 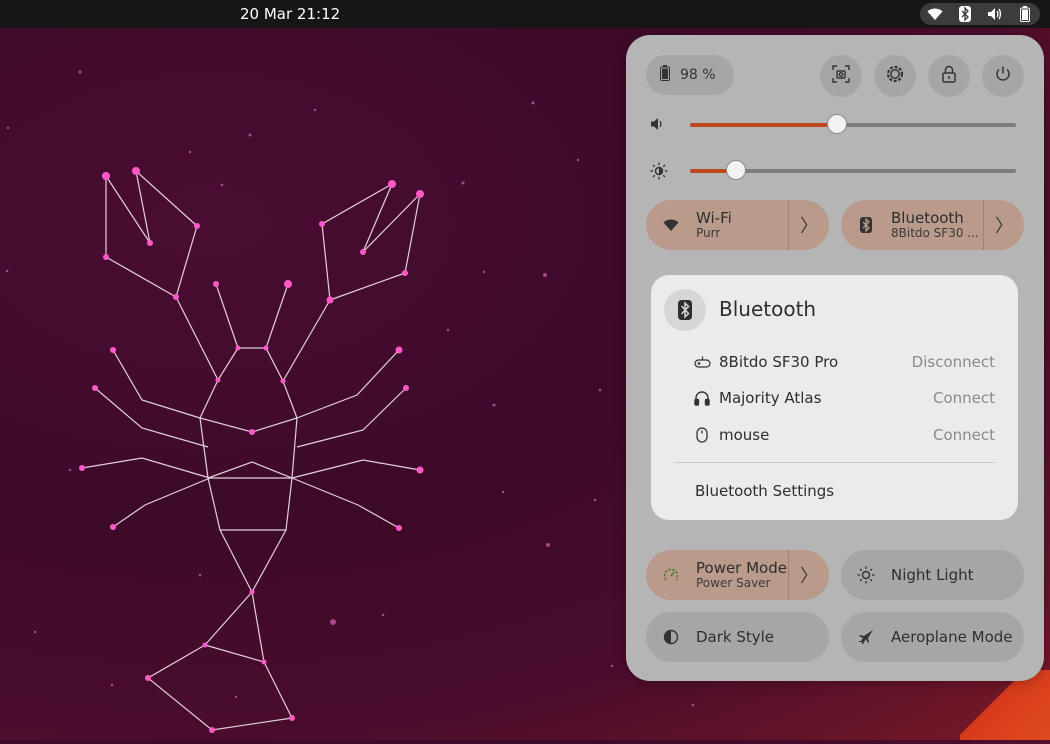 I want to click on wifi-toggle-main: Wi-Fi Purr, so click(x=717, y=225).